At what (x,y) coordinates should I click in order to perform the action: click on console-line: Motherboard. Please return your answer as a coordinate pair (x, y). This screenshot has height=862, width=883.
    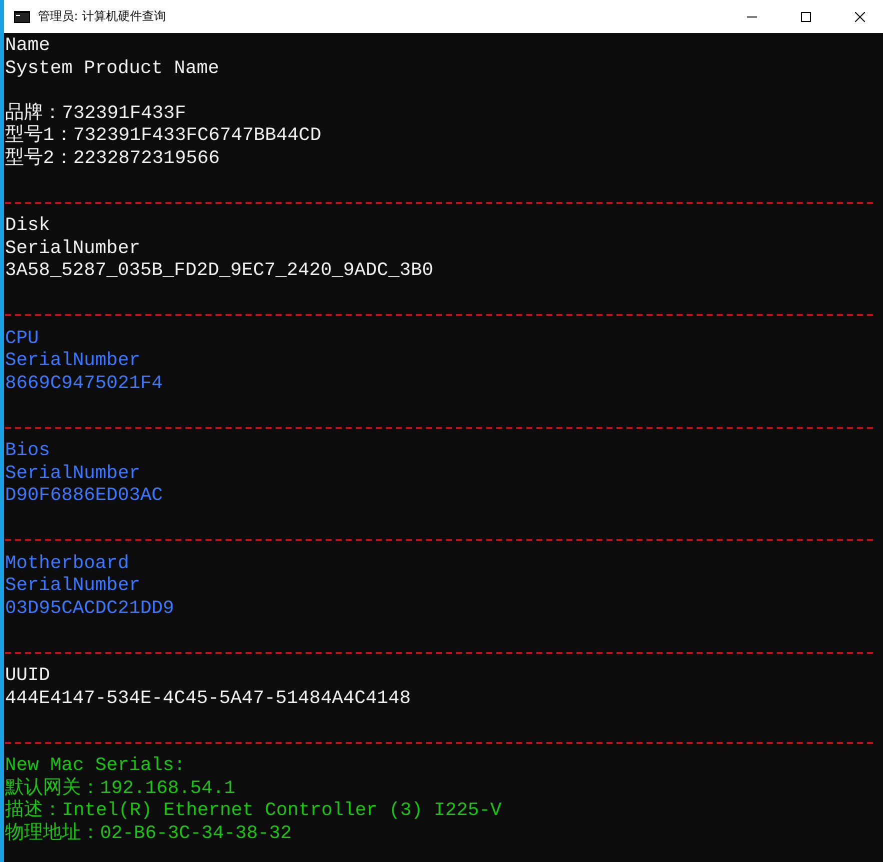
    Looking at the image, I should click on (67, 563).